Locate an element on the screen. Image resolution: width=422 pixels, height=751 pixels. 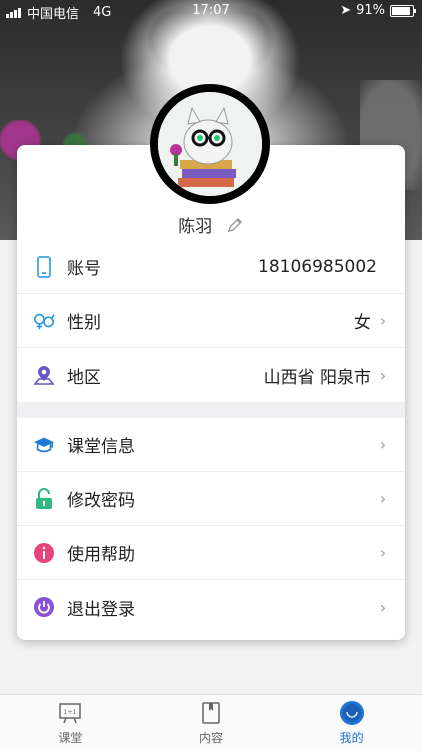
book-icon is located at coordinates (211, 713).